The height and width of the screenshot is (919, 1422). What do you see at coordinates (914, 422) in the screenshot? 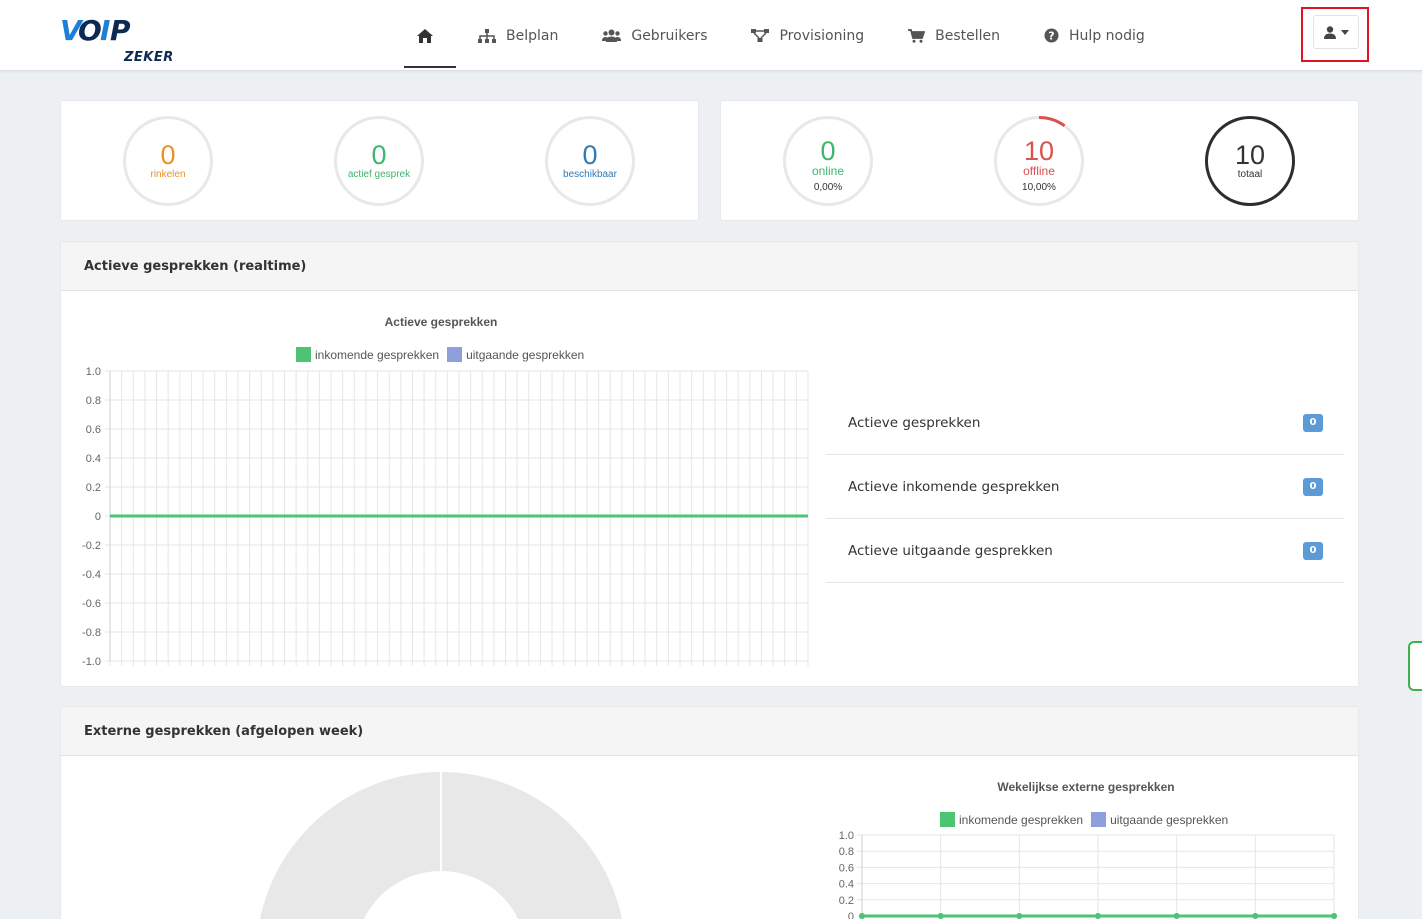
I see `active-calls-label: Actieve gesprekken` at bounding box center [914, 422].